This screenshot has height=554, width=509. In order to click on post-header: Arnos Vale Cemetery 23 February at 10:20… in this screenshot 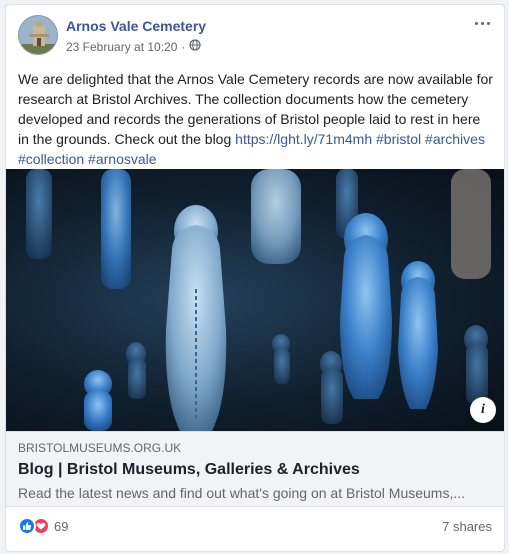, I will do `click(255, 37)`.